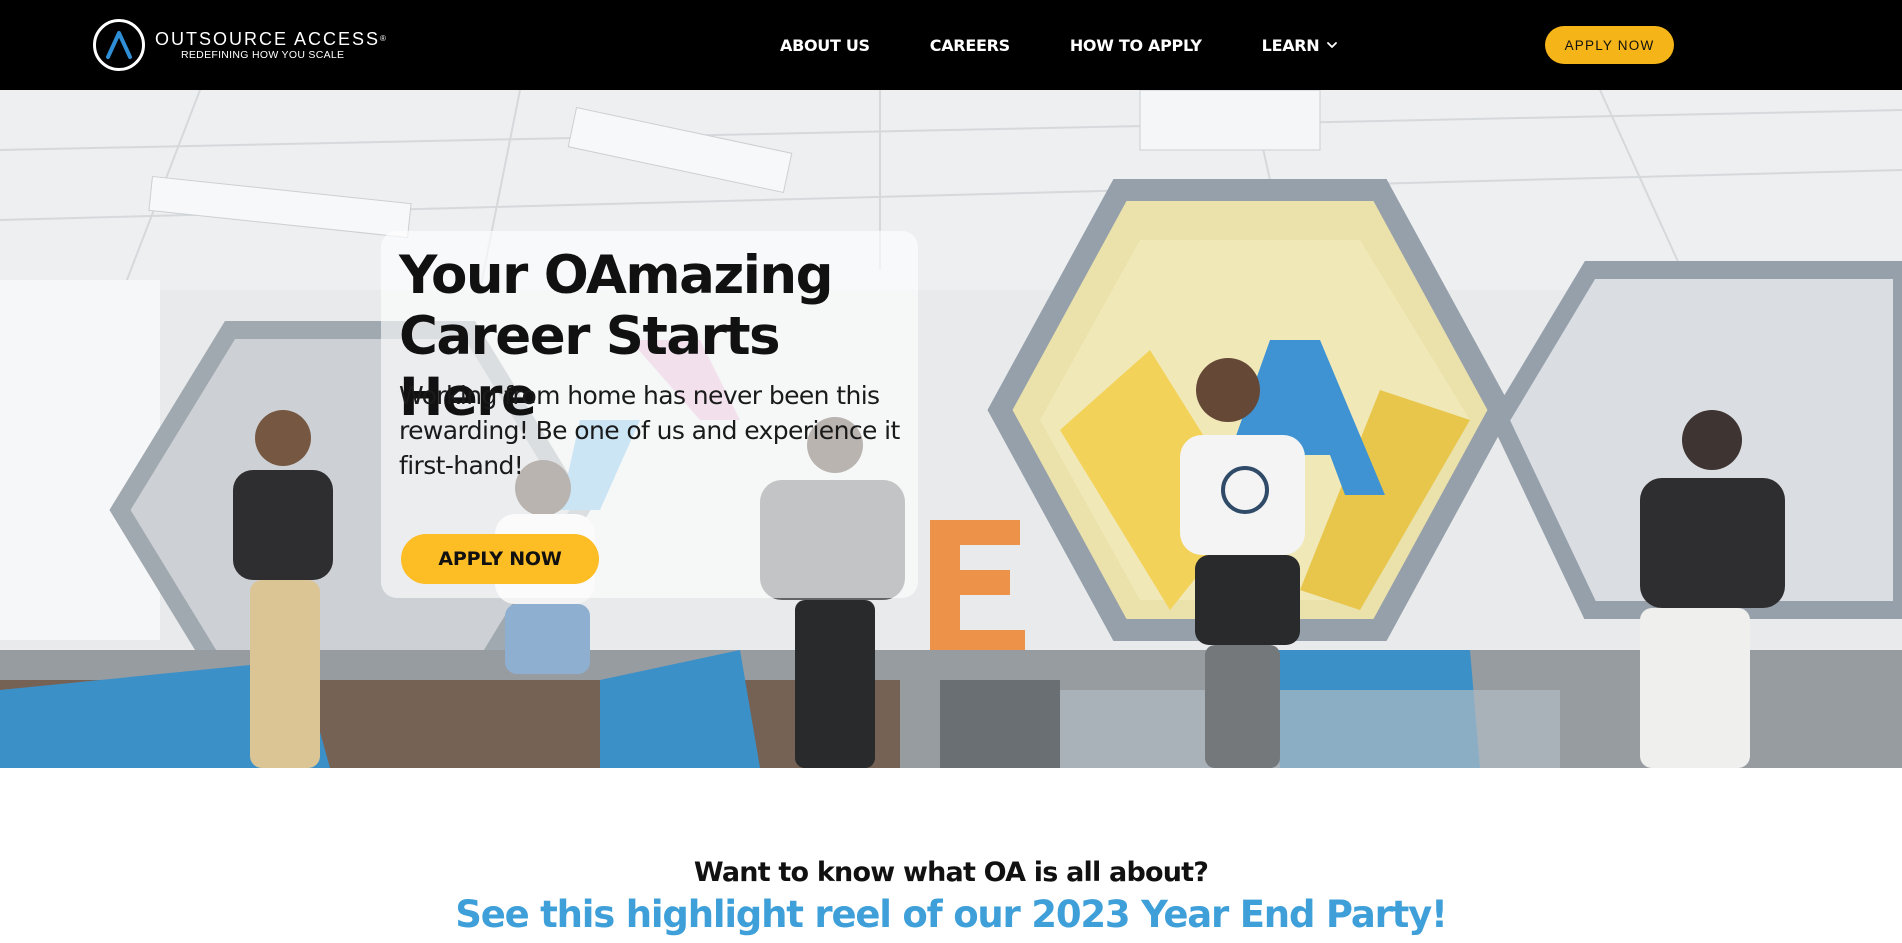 This screenshot has width=1902, height=943. Describe the element at coordinates (1609, 45) in the screenshot. I see `header-apply-now-button: APPLY NOW` at that location.